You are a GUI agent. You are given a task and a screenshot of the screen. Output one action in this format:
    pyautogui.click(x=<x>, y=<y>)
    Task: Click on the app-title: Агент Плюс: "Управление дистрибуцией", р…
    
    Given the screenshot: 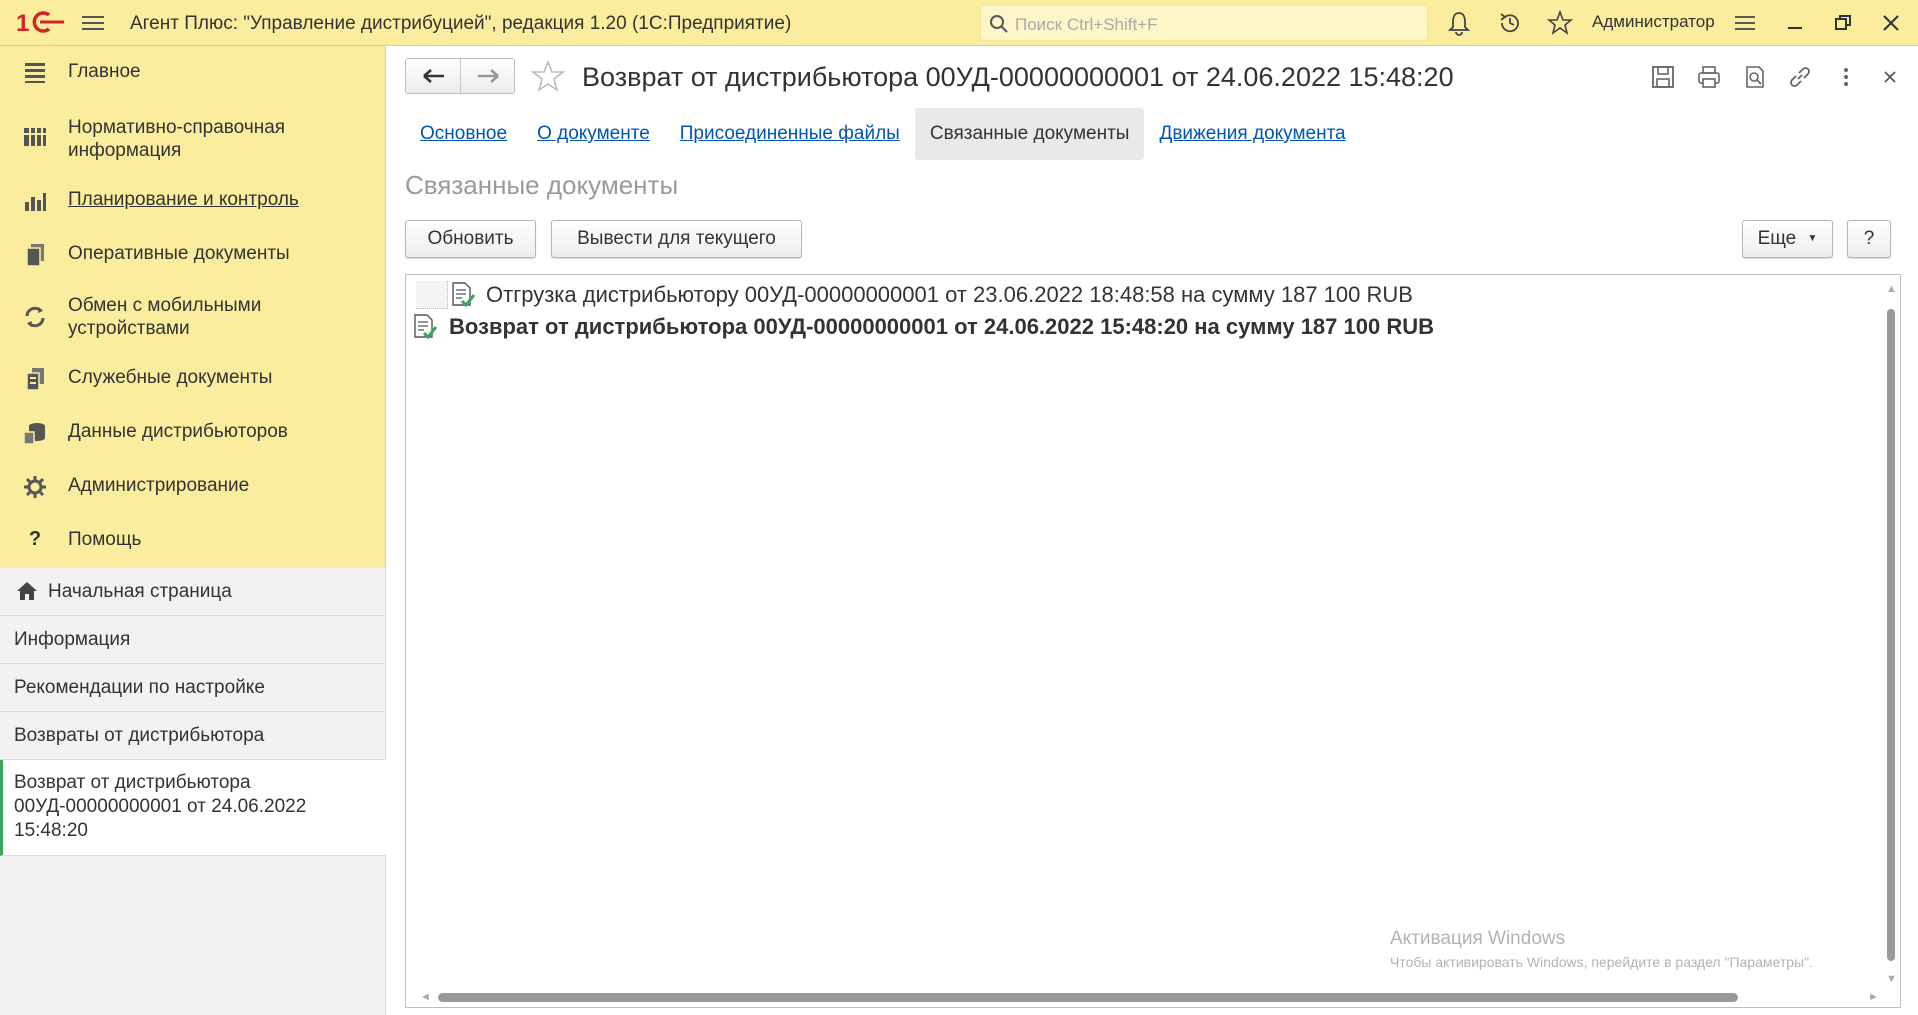 What is the action you would take?
    pyautogui.click(x=461, y=23)
    